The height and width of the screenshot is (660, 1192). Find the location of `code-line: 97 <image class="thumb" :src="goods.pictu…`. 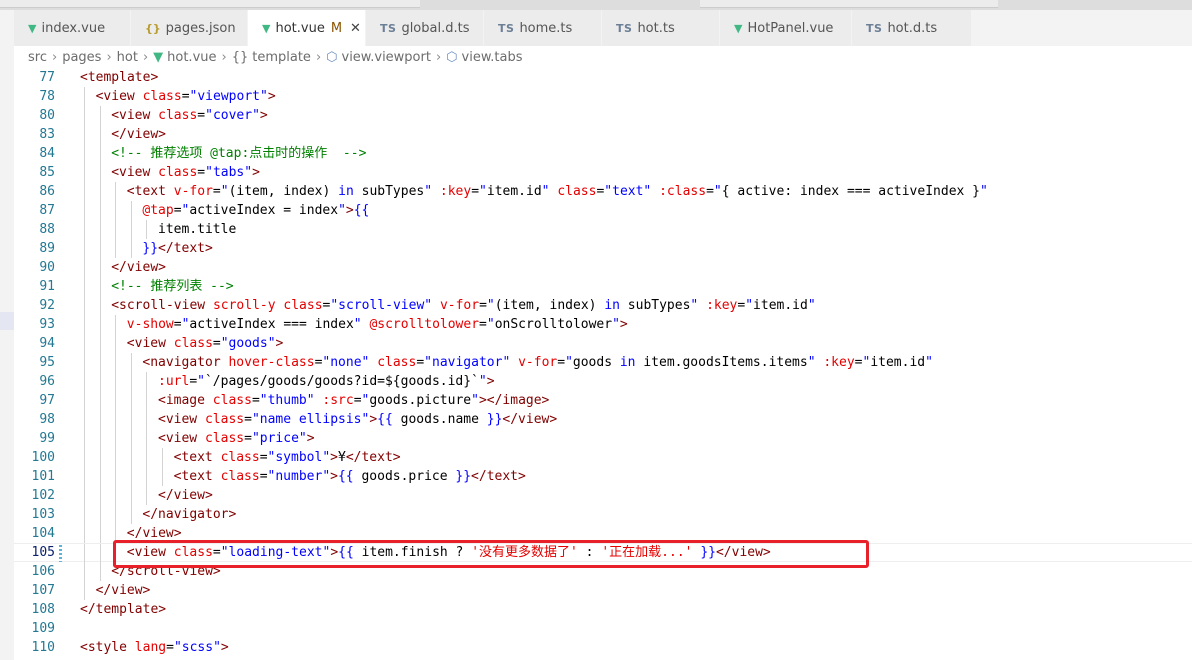

code-line: 97 <image class="thumb" :src="goods.pictu… is located at coordinates (603, 400).